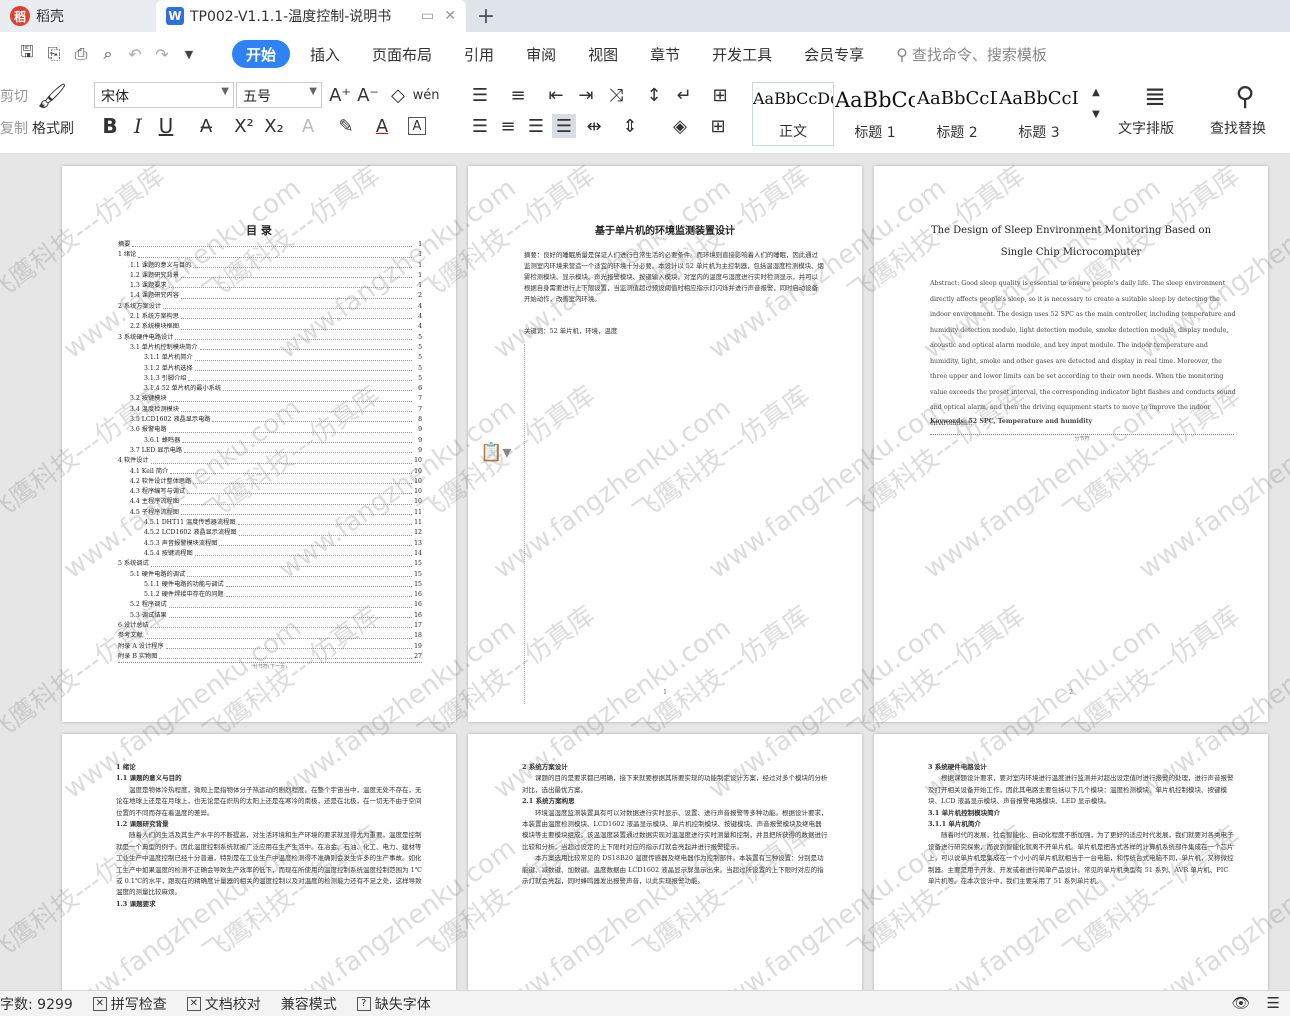  What do you see at coordinates (270, 616) in the screenshot?
I see `toc-entry: 5.3 调试结果 16` at bounding box center [270, 616].